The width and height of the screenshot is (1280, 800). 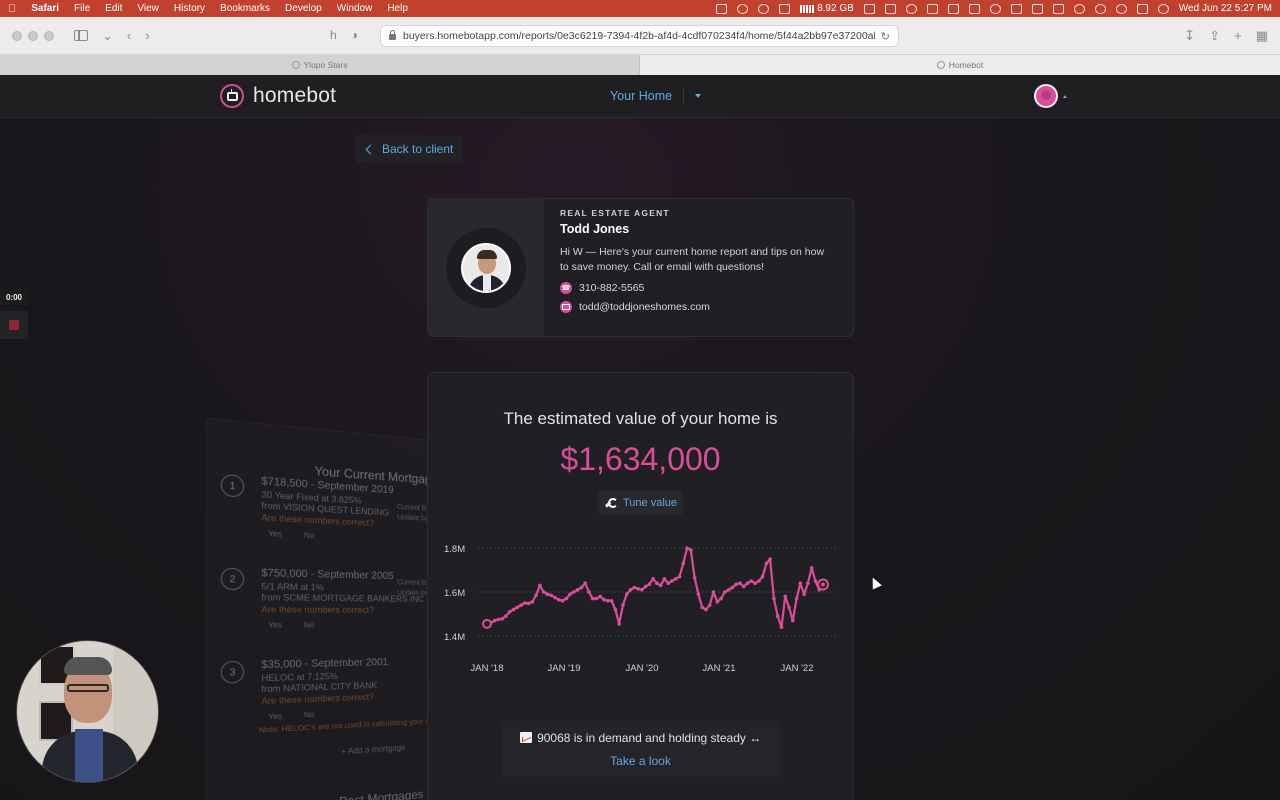 I want to click on menu-develop: Develop, so click(x=303, y=8).